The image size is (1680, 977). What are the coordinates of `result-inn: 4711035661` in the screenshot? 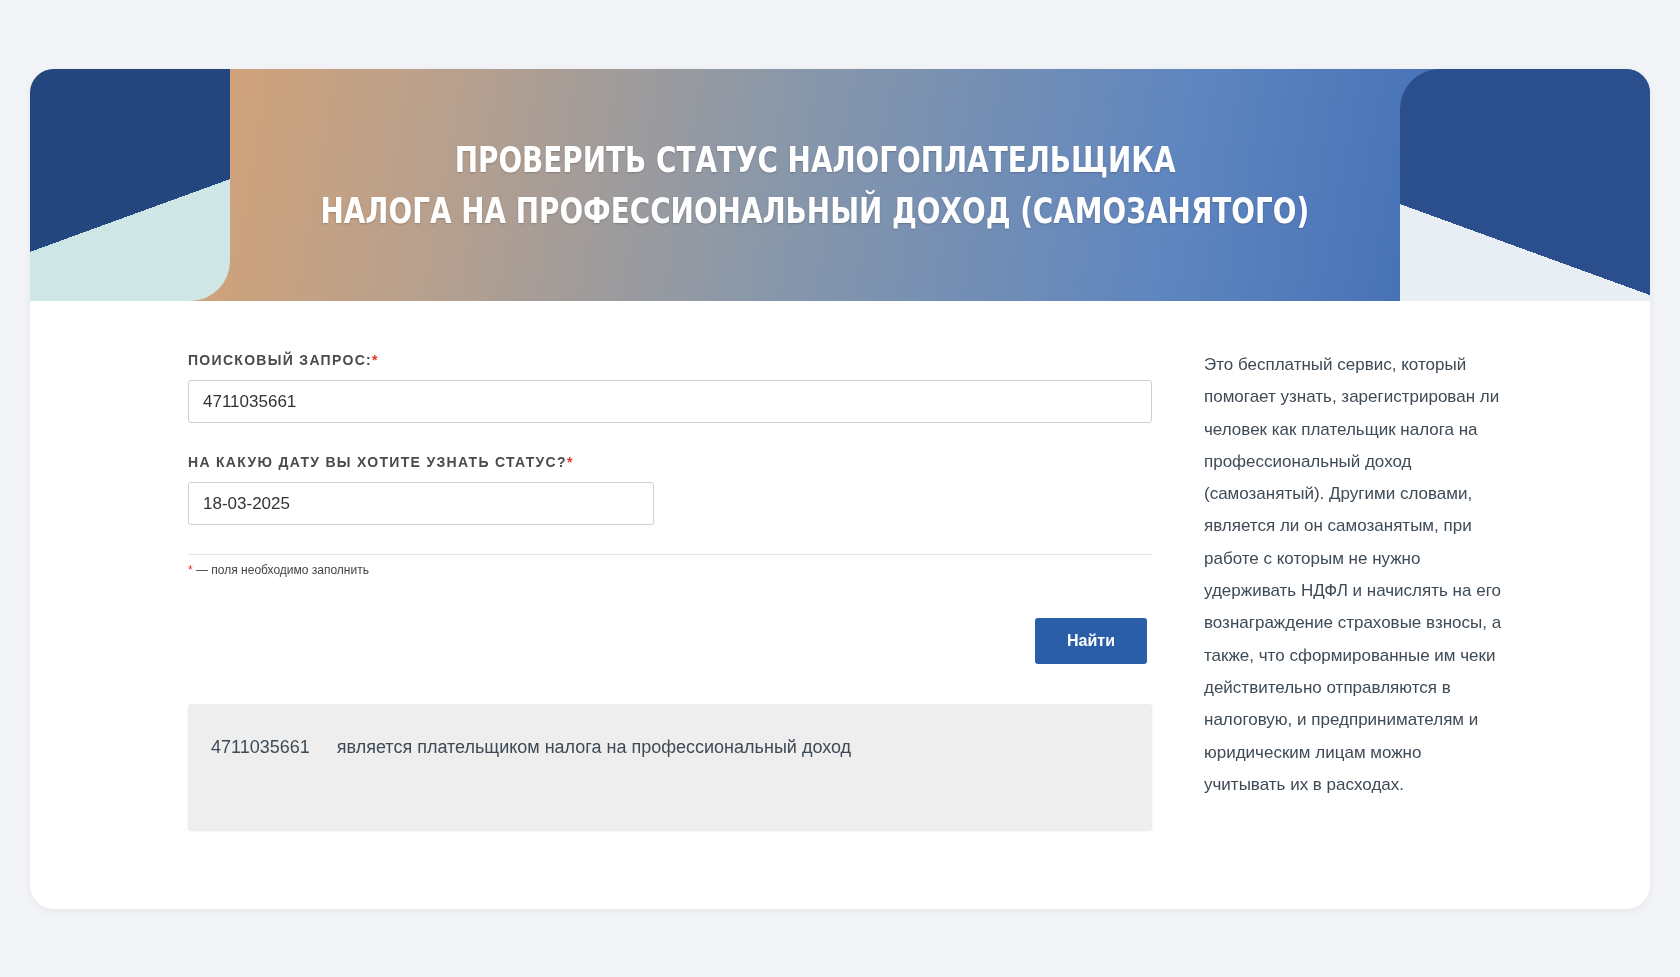 It's located at (260, 748).